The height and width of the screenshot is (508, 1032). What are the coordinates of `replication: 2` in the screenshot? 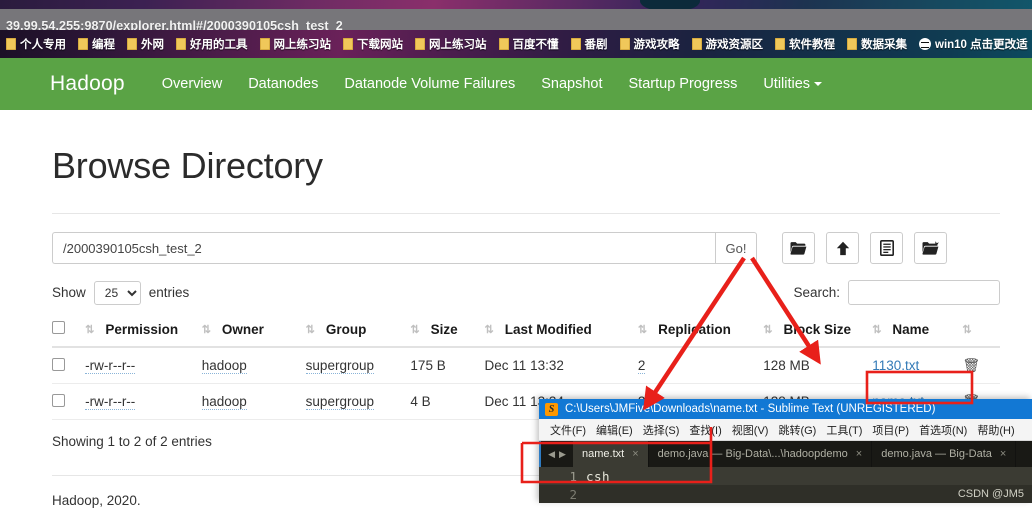 It's located at (641, 366).